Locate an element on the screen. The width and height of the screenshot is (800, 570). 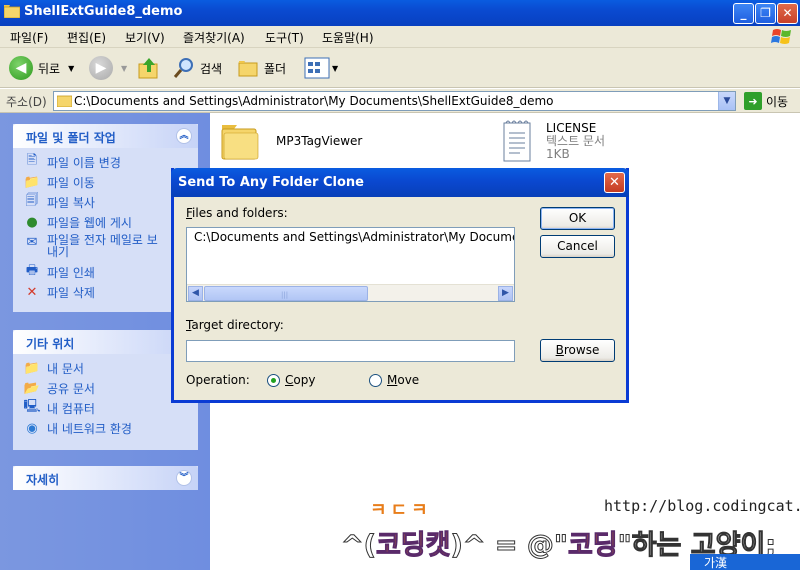
file-item-mp3tagviewer: MP3TagViewer is located at coordinates (291, 142).